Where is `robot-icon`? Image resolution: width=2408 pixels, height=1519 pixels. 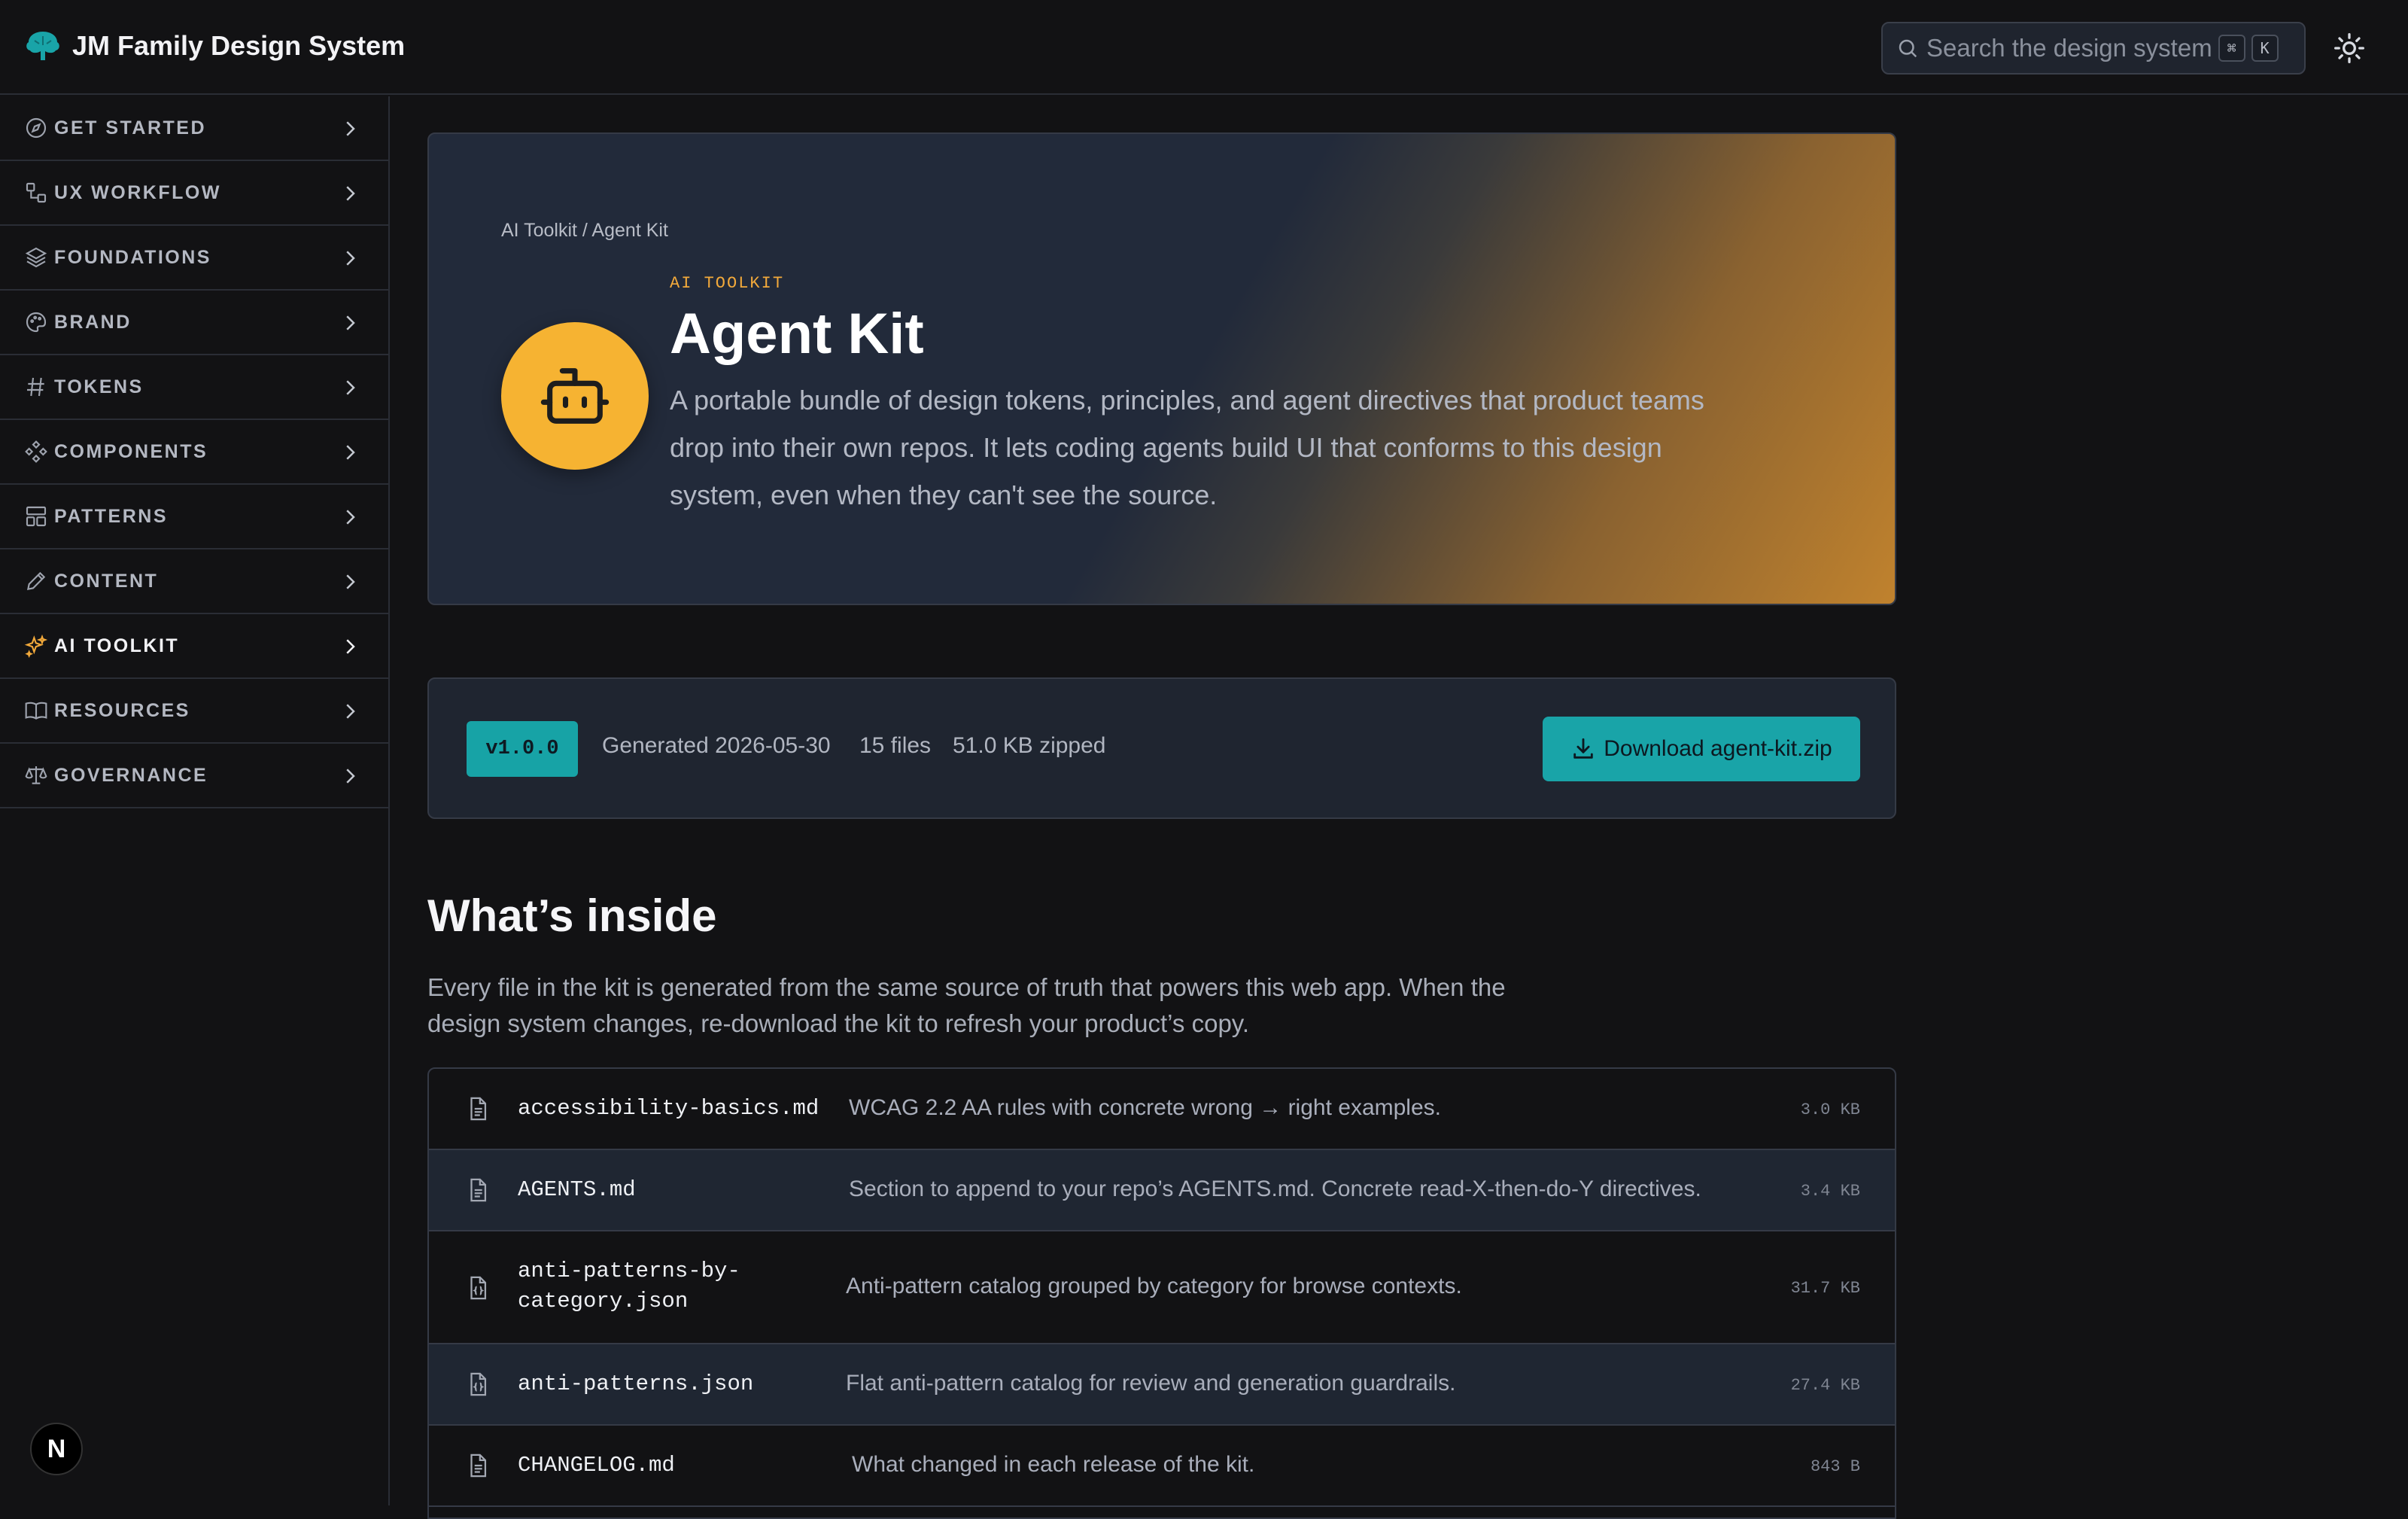
robot-icon is located at coordinates (575, 396).